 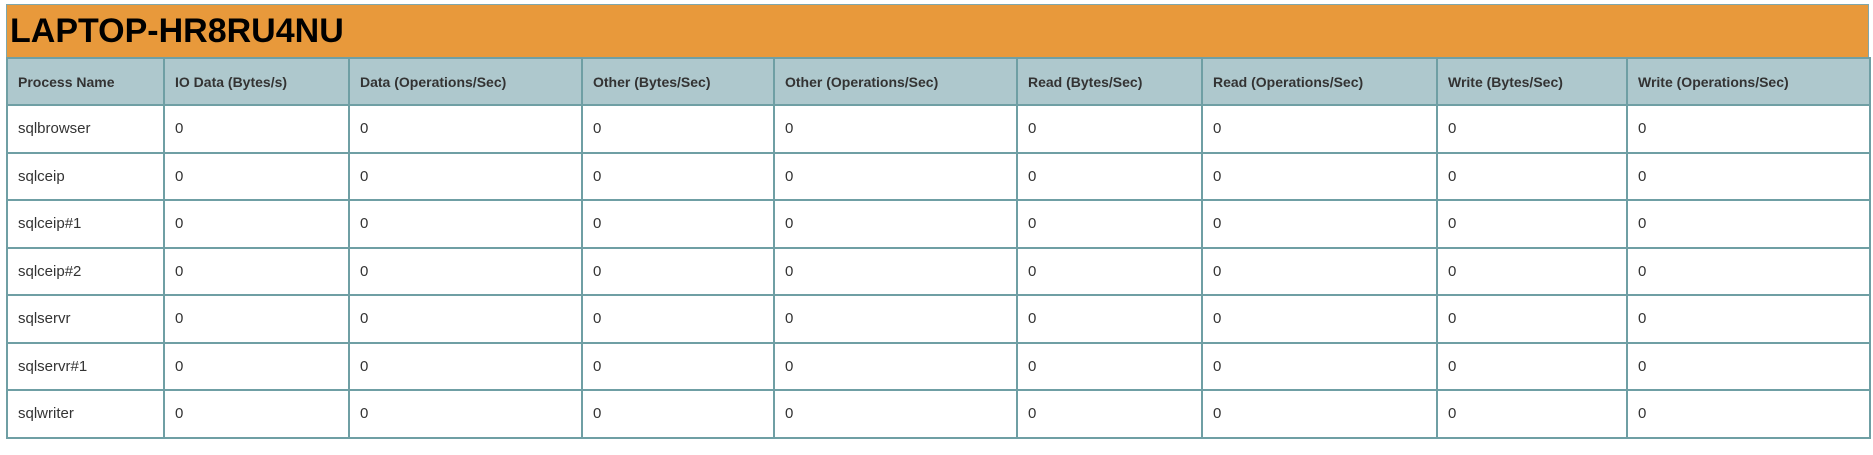 I want to click on process-name-cell: sqlservr#1, so click(x=85, y=366).